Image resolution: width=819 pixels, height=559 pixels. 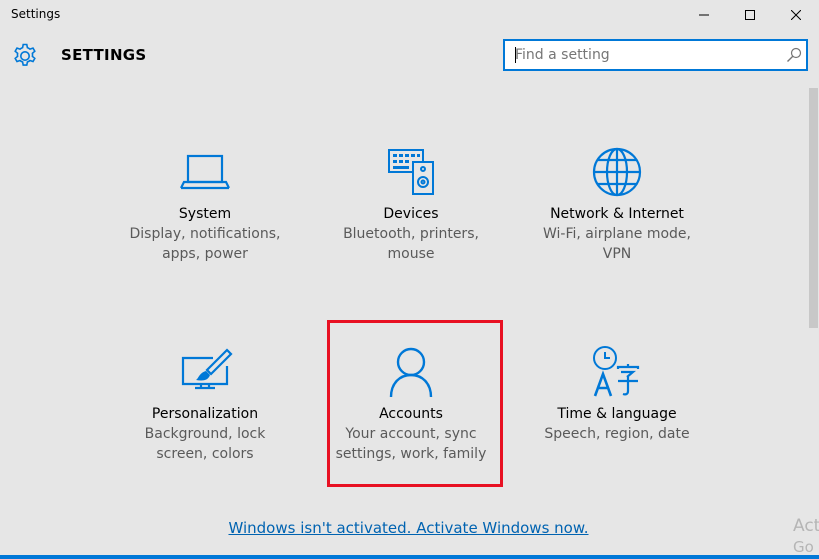 What do you see at coordinates (409, 56) in the screenshot?
I see `settings-header: SETTINGS` at bounding box center [409, 56].